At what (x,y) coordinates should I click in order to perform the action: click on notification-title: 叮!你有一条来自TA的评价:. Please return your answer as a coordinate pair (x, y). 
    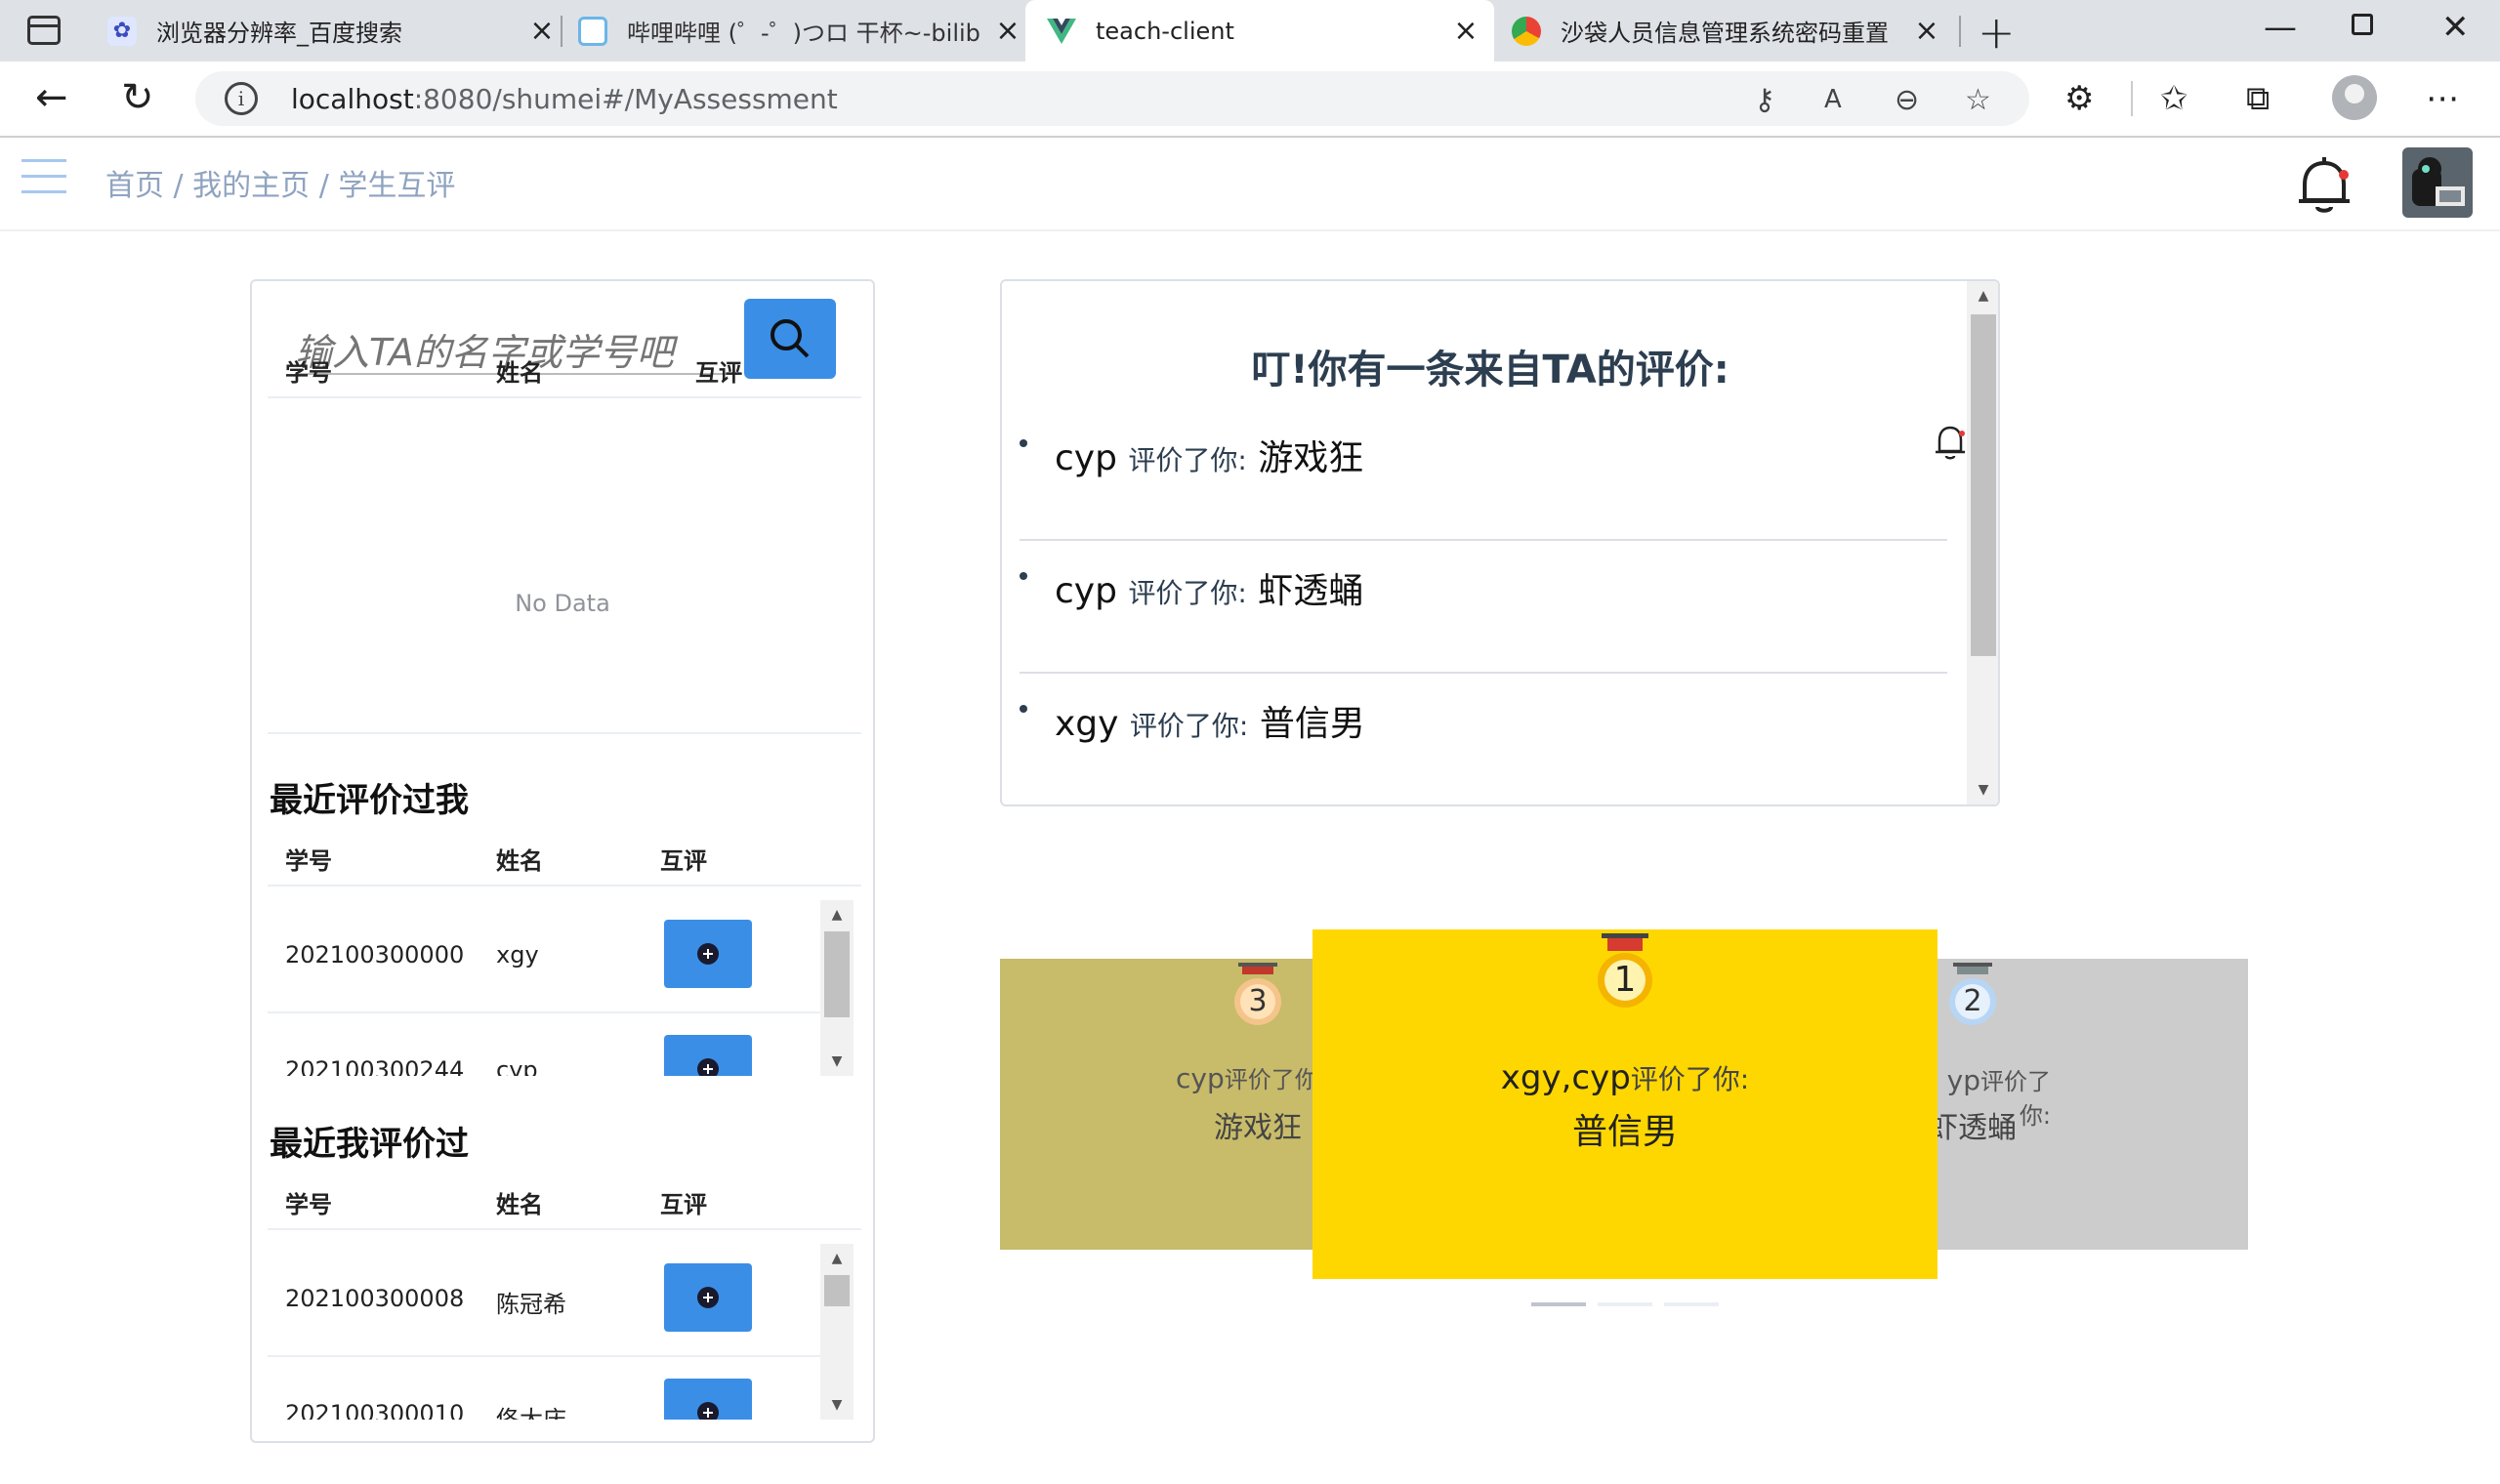
    Looking at the image, I should click on (1490, 370).